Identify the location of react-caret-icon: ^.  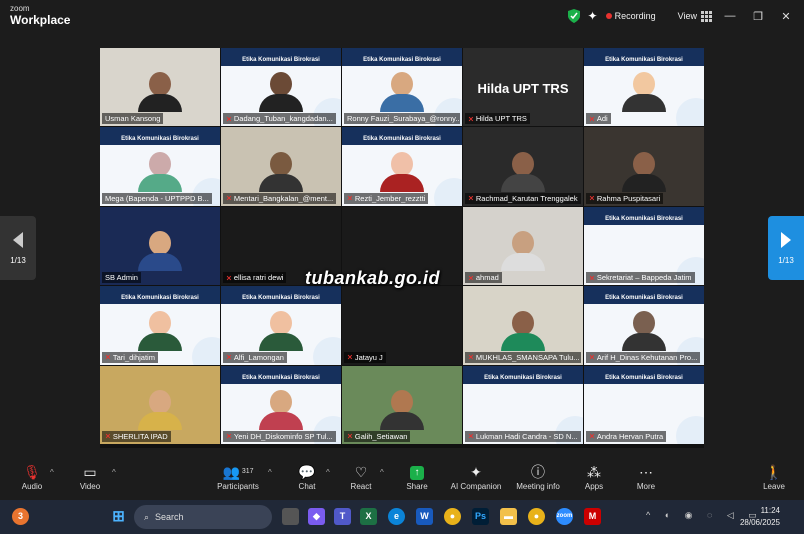
(382, 472).